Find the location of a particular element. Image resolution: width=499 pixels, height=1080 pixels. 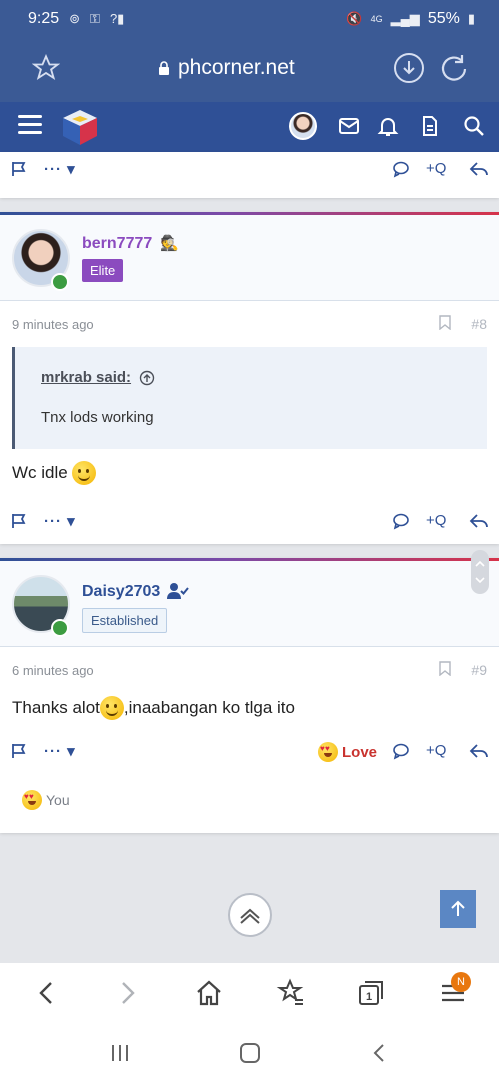

user-title-badge: Elite is located at coordinates (103, 270).